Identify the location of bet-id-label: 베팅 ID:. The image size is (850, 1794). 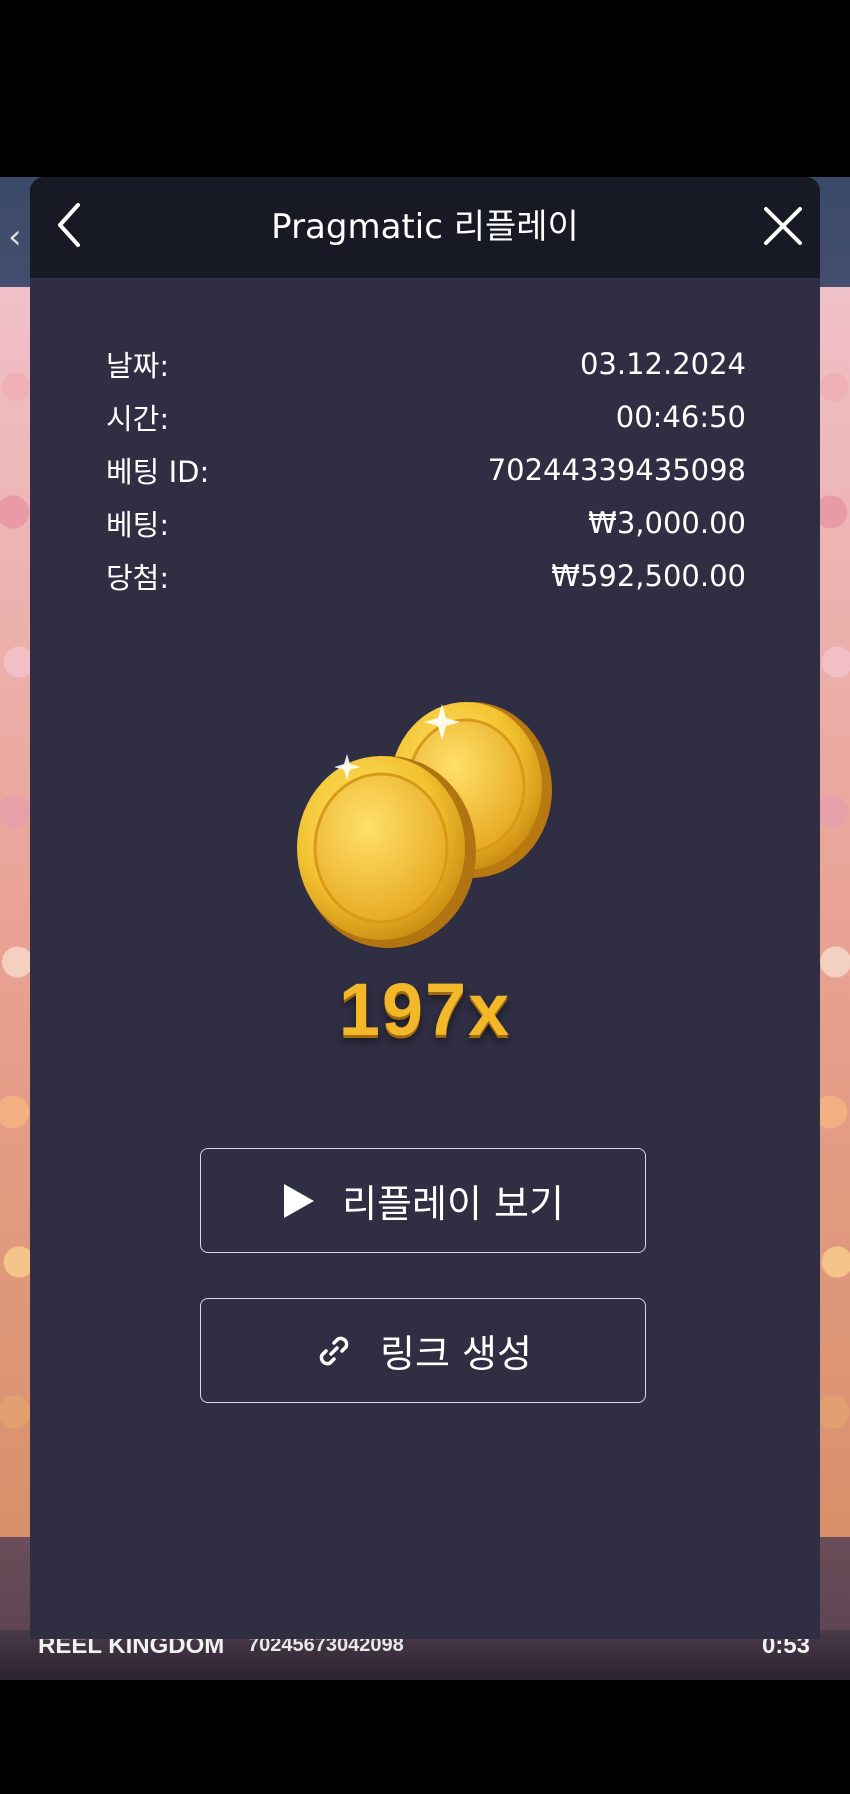
(158, 471).